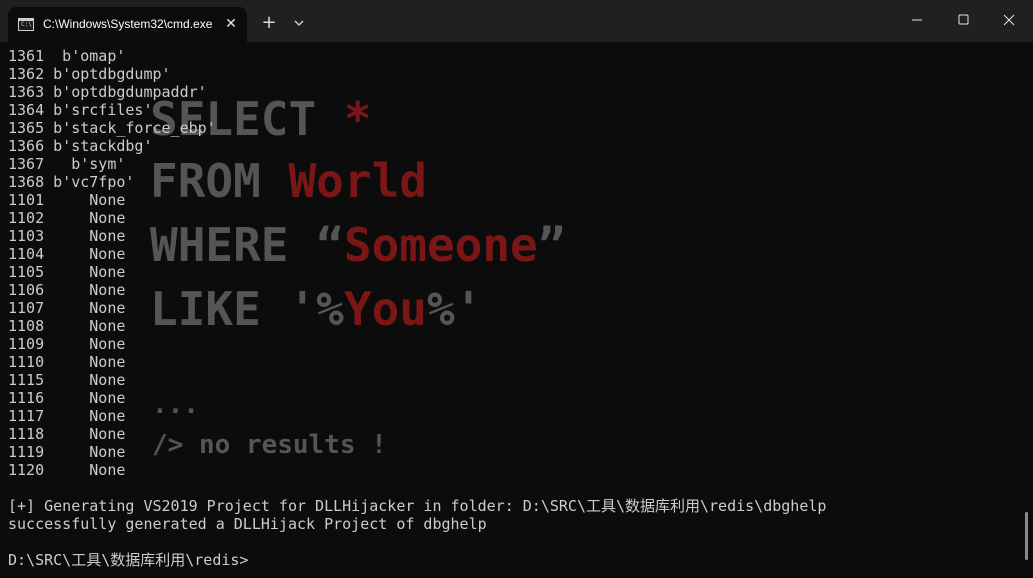 This screenshot has height=578, width=1033. I want to click on console-line: 1118 None, so click(67, 434).